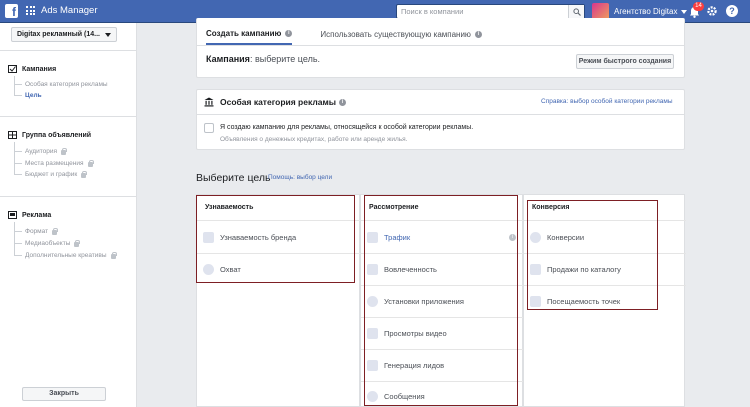  Describe the element at coordinates (11, 11) in the screenshot. I see `facebook-logo-icon: f` at that location.